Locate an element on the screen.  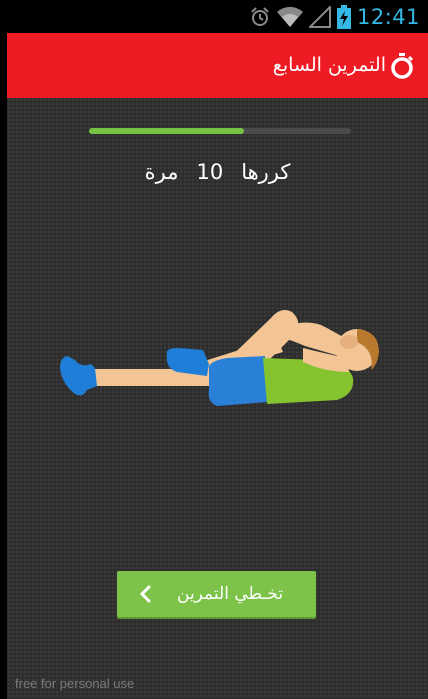
repetition-instruction: كررها 10 مرة is located at coordinates (217, 172).